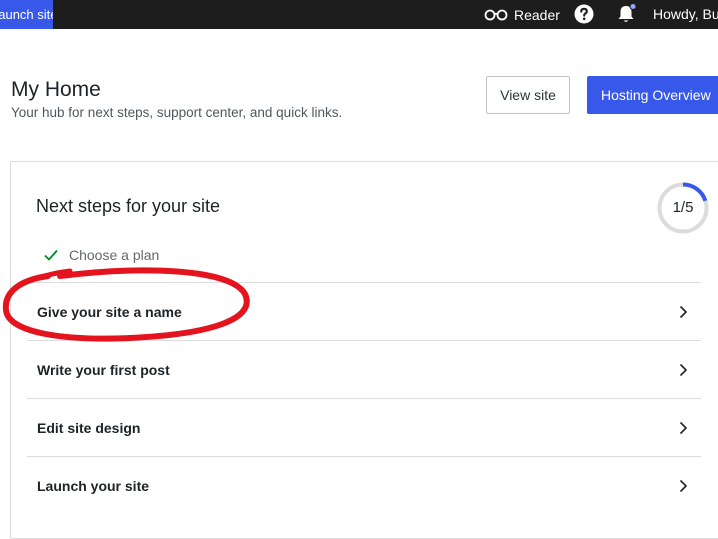  I want to click on checkmark-icon, so click(51, 255).